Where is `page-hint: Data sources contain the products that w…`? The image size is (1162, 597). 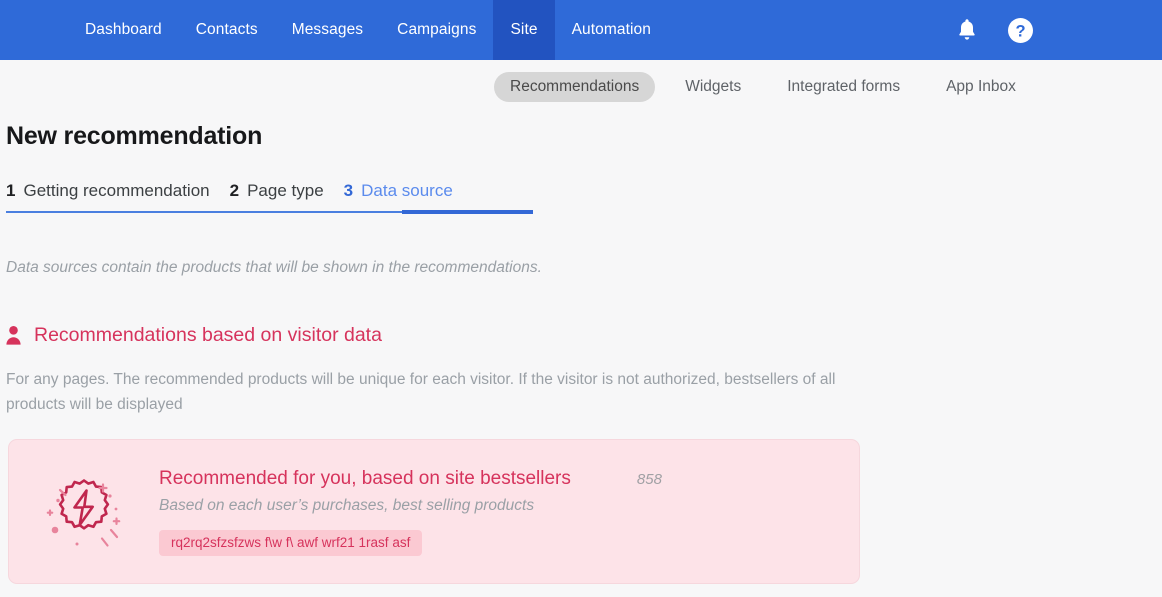
page-hint: Data sources contain the products that w… is located at coordinates (274, 267).